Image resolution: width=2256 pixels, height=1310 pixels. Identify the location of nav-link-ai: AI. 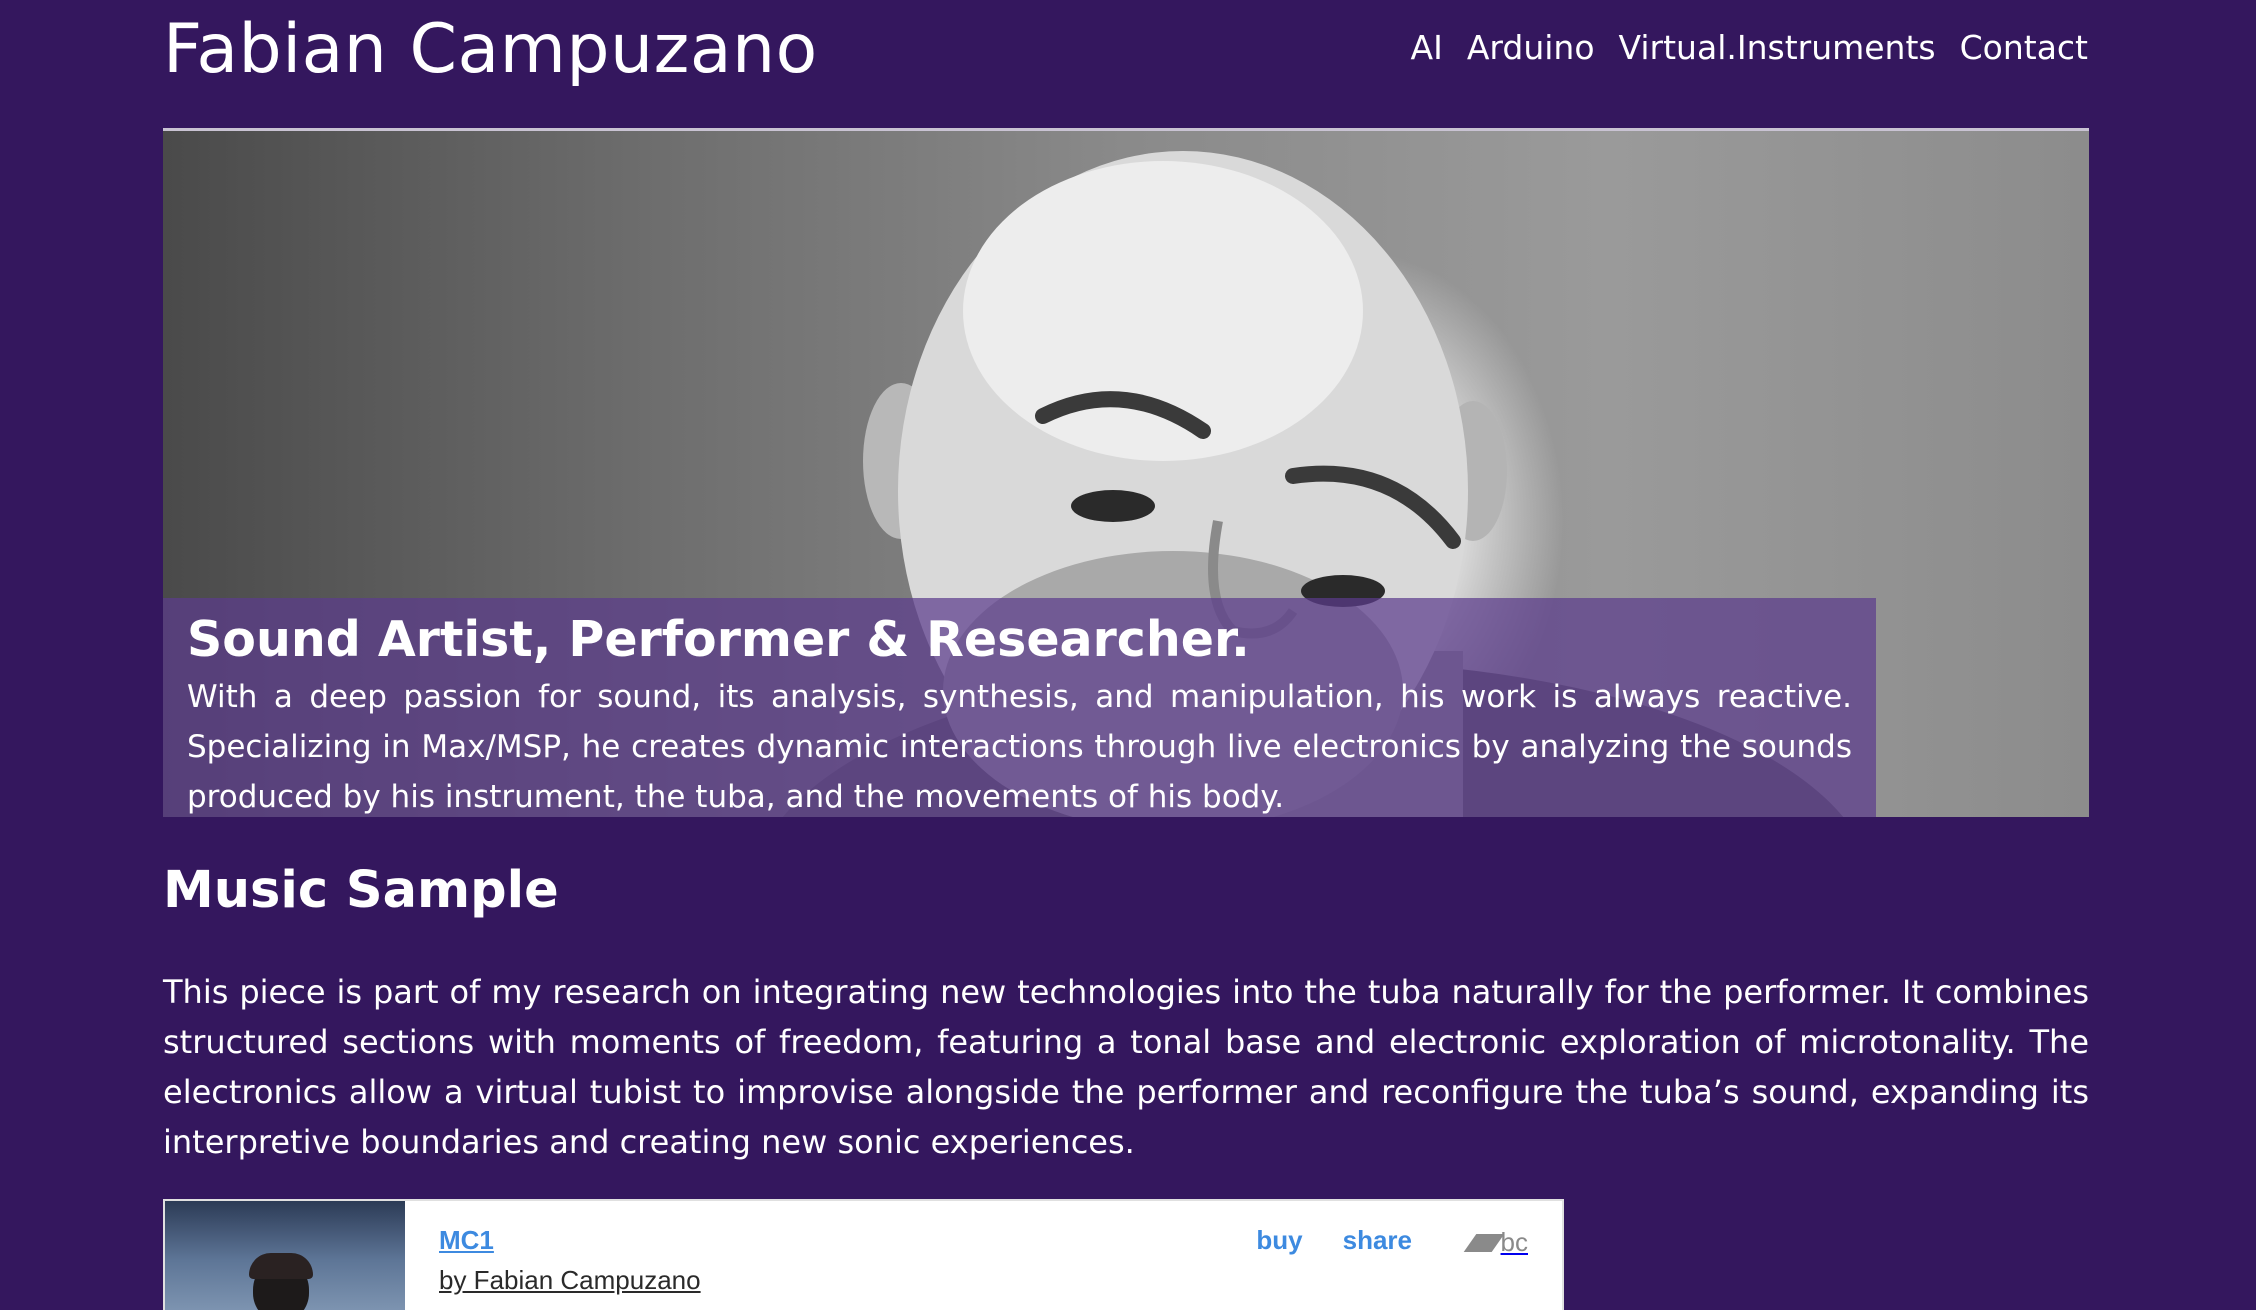
(1427, 48).